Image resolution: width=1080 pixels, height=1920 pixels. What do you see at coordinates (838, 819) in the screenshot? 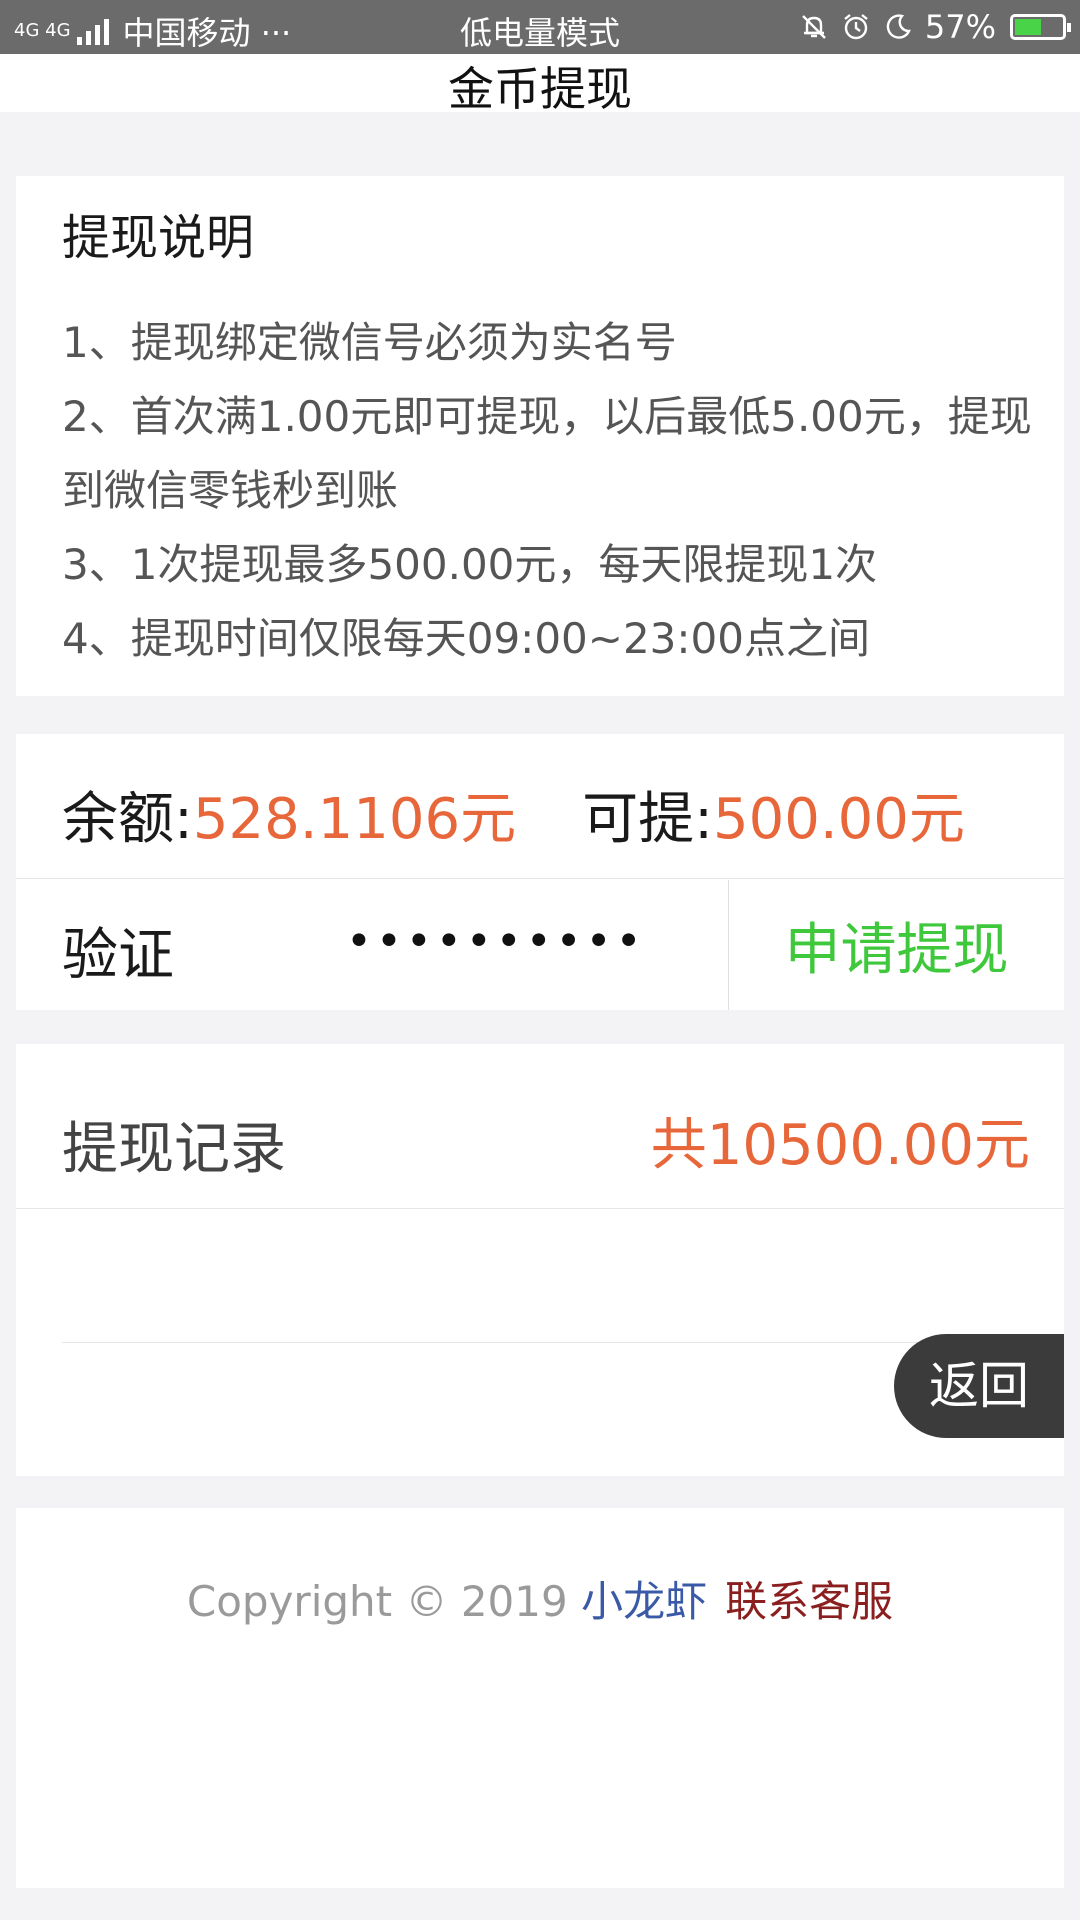
I see `withdrawable-amount: 500.00元` at bounding box center [838, 819].